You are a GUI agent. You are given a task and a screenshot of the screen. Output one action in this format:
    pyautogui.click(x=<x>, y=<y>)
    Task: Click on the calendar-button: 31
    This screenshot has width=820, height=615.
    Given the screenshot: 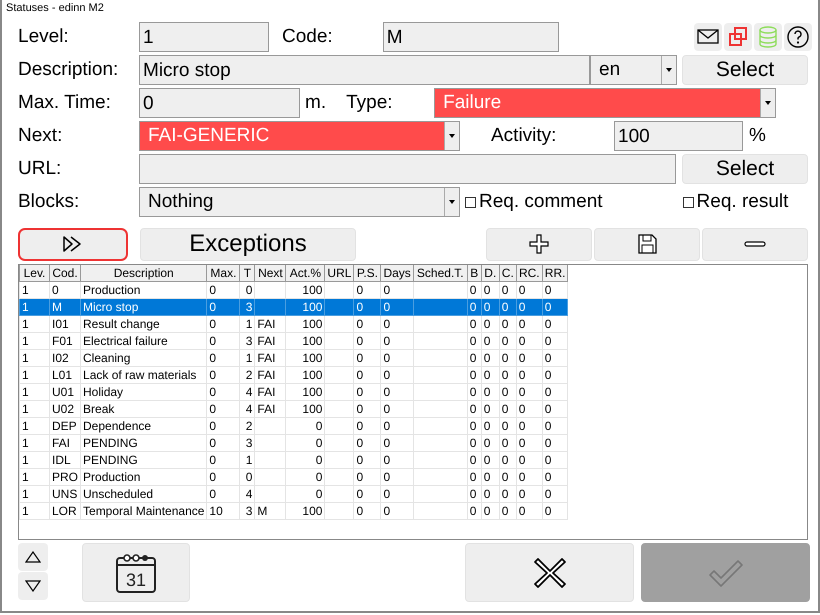 What is the action you would take?
    pyautogui.click(x=136, y=572)
    